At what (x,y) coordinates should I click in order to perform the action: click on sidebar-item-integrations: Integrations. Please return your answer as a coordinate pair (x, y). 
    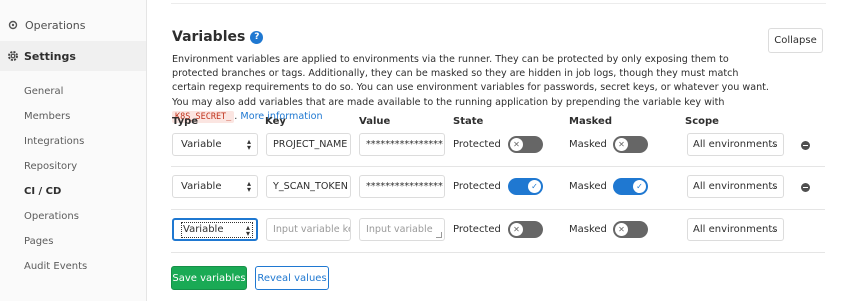
    Looking at the image, I should click on (73, 141).